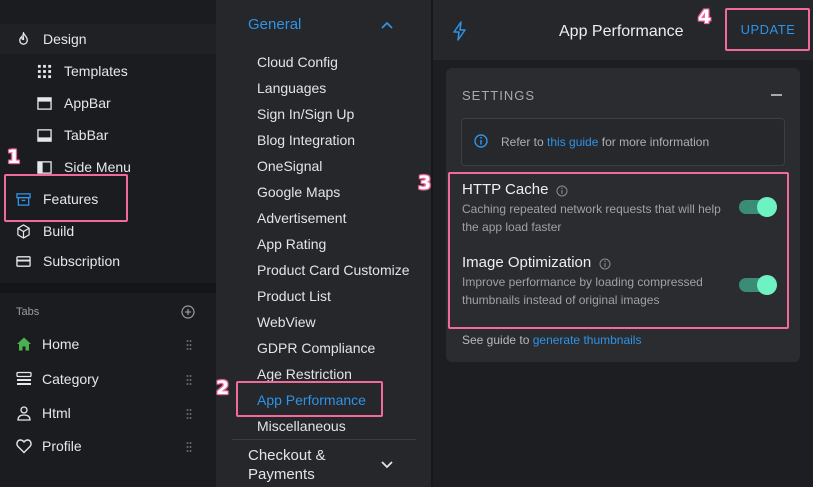 The height and width of the screenshot is (487, 813). What do you see at coordinates (303, 465) in the screenshot?
I see `menu-section-checkout: Checkout & Payments` at bounding box center [303, 465].